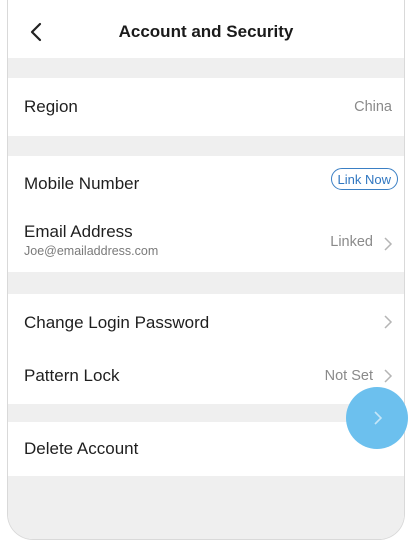 This screenshot has width=411, height=540. I want to click on pattern-lock-label: Pattern Lock, so click(71, 376).